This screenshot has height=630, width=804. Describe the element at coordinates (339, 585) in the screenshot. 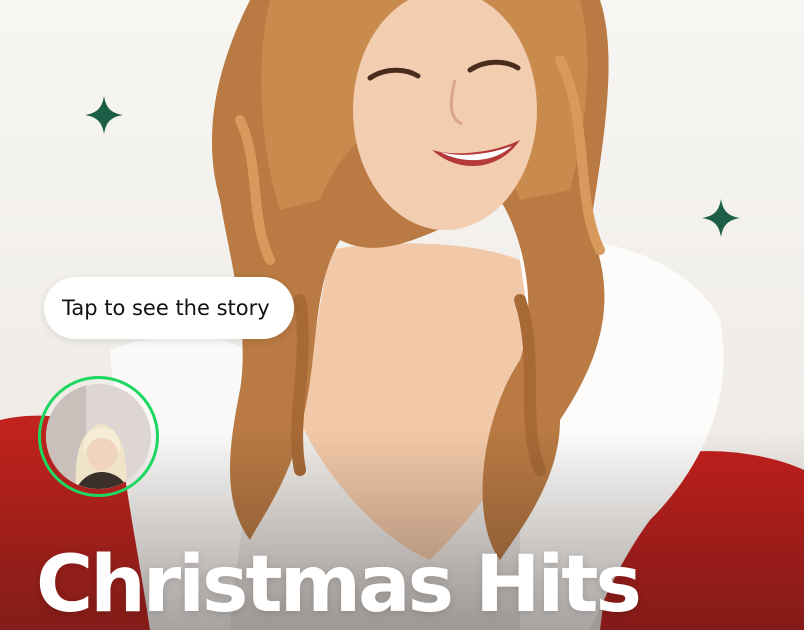

I see `playlist-title: Christmas Hits` at that location.